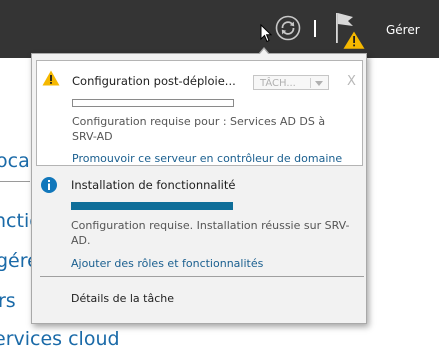  I want to click on bg-divider, so click(15, 181).